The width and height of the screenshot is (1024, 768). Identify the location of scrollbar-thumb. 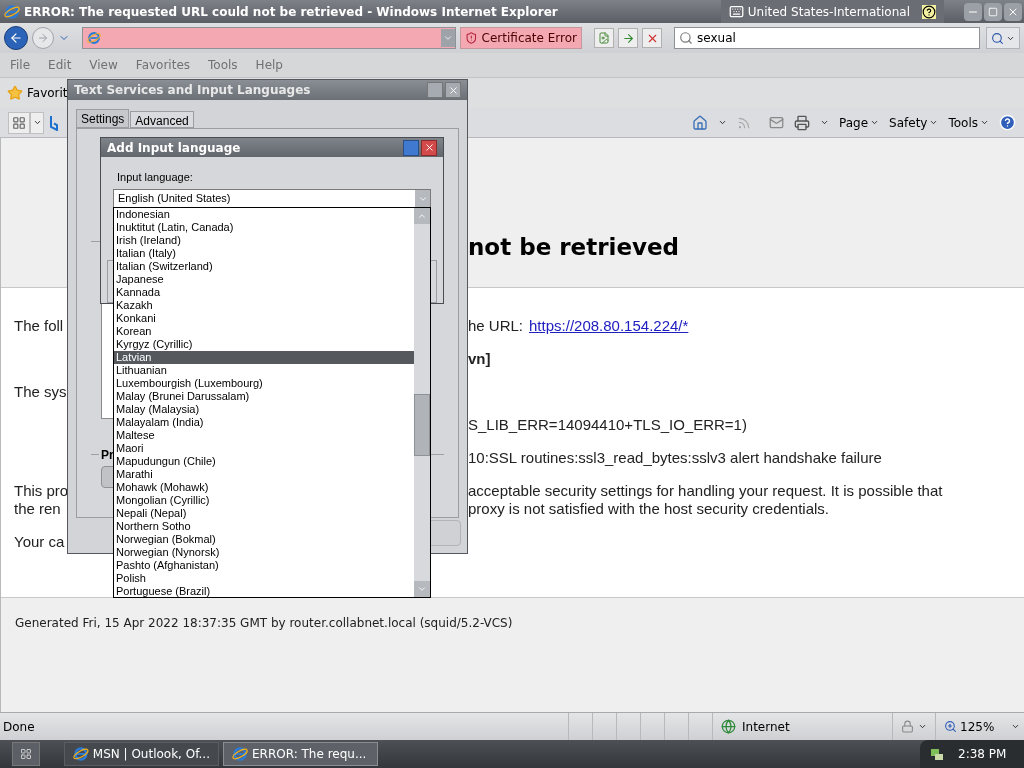
(422, 425).